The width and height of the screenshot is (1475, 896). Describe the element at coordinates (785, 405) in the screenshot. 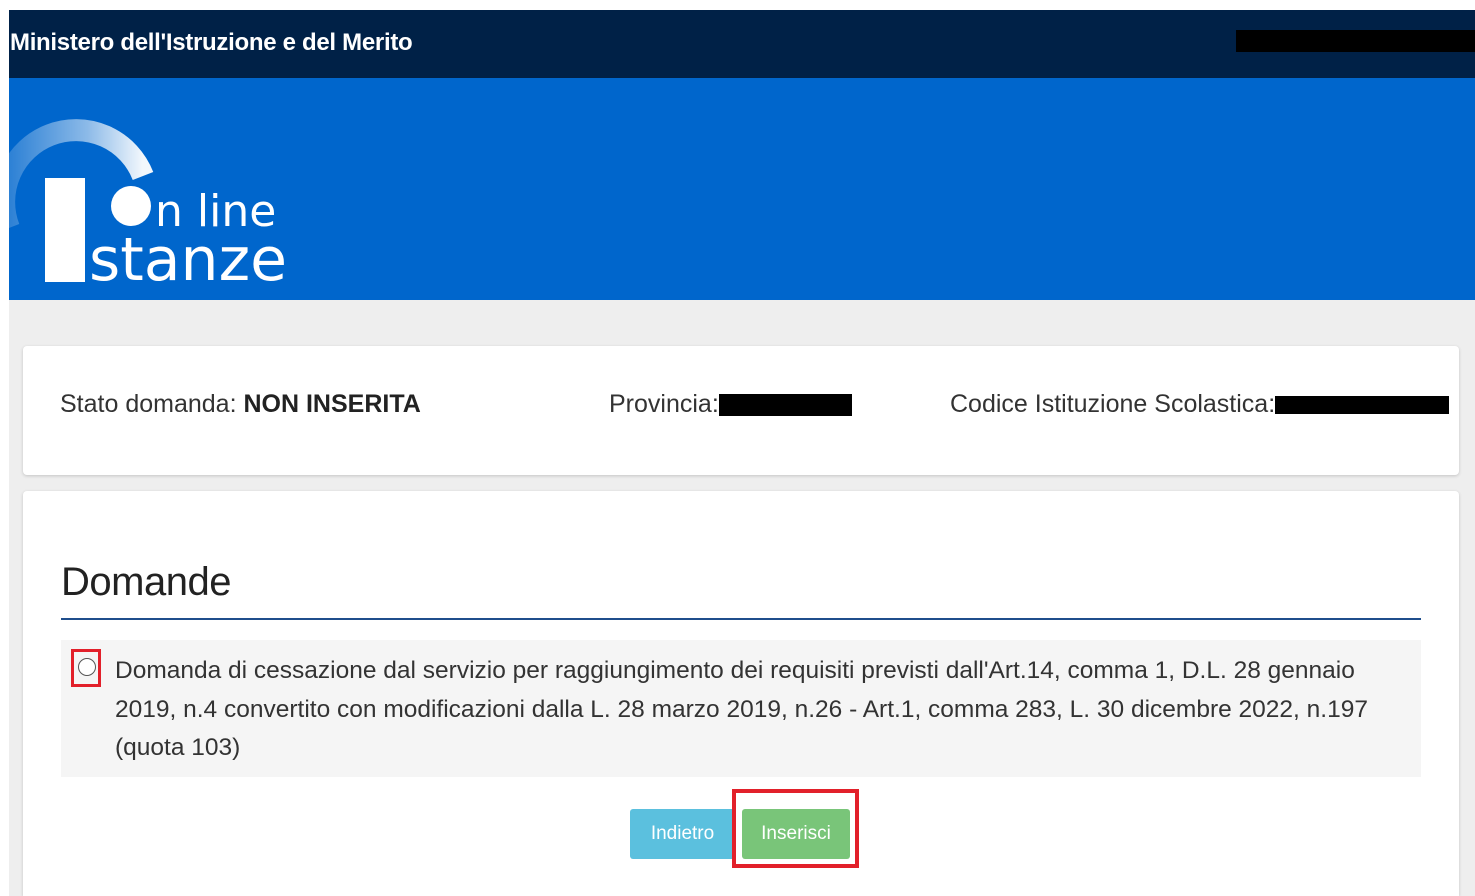

I see `redacted-province` at that location.